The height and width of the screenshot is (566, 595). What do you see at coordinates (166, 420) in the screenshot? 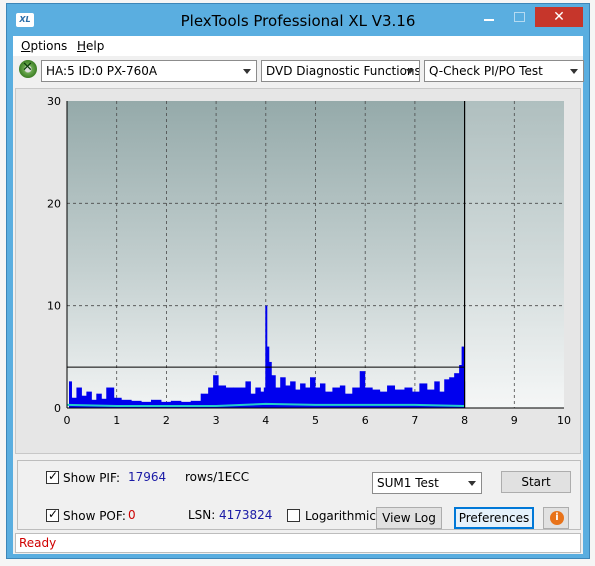
I see `x-tick-label: 2` at bounding box center [166, 420].